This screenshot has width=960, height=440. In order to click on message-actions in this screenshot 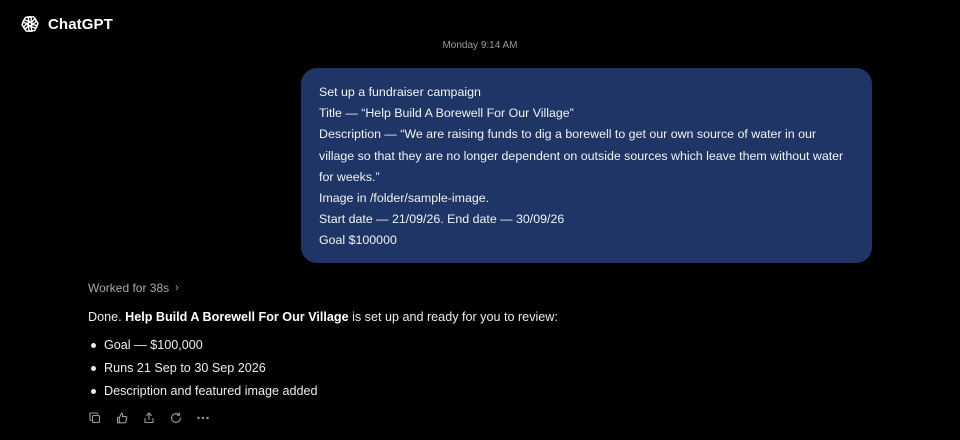, I will do `click(149, 418)`.